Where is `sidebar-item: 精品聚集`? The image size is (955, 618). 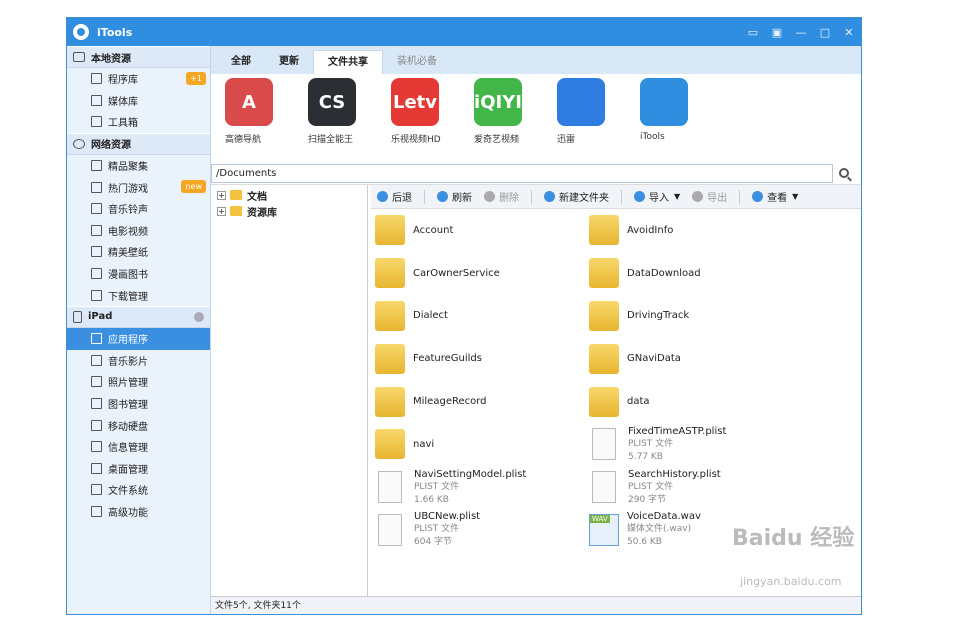 sidebar-item: 精品聚集 is located at coordinates (138, 166).